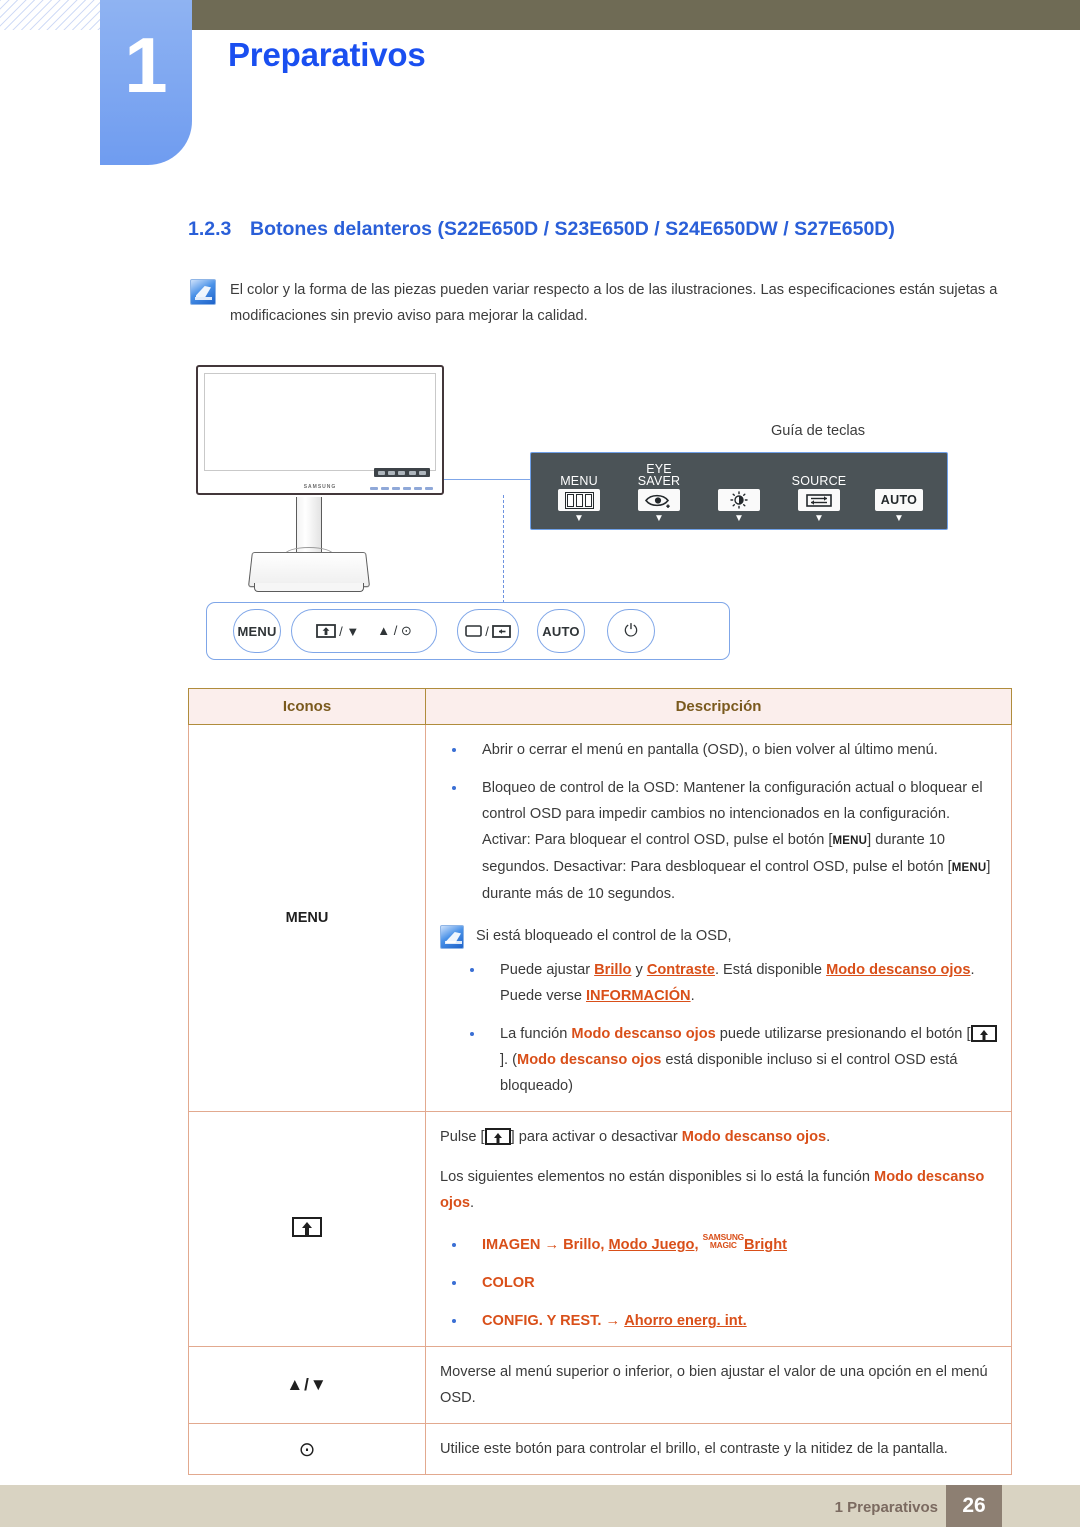 Image resolution: width=1080 pixels, height=1527 pixels. What do you see at coordinates (257, 631) in the screenshot?
I see `menu-button: MENU` at bounding box center [257, 631].